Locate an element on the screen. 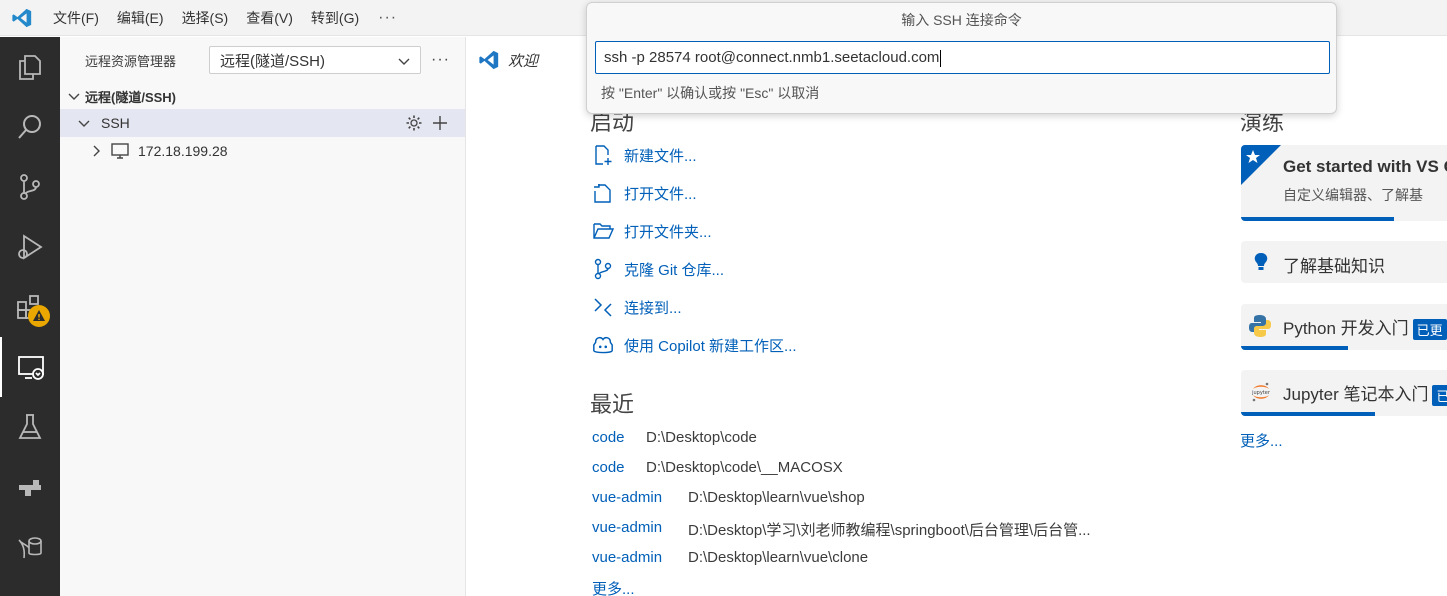 The image size is (1447, 596). walkthrough-card-jupyter: jupyter Jupyter 笔记本入门已 is located at coordinates (1344, 393).